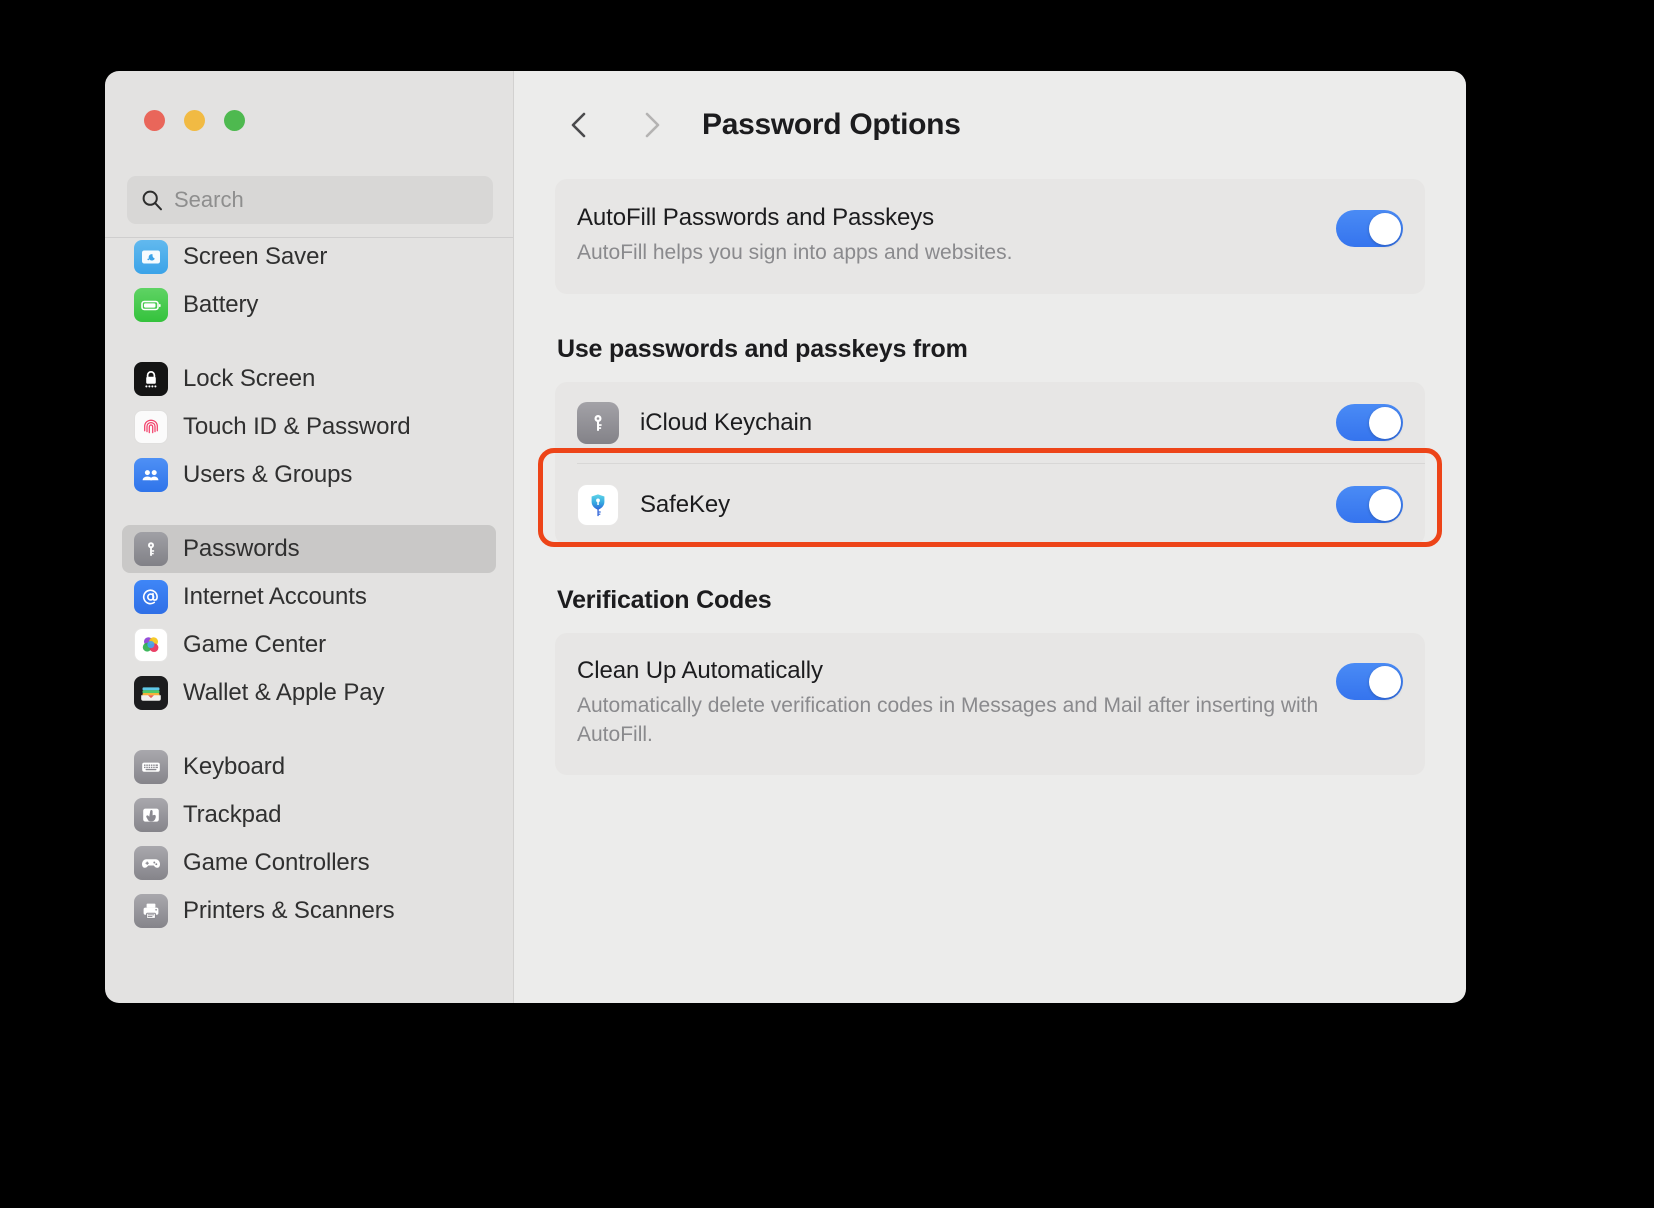 This screenshot has height=1208, width=1654. Describe the element at coordinates (151, 379) in the screenshot. I see `lock-screen-icon` at that location.